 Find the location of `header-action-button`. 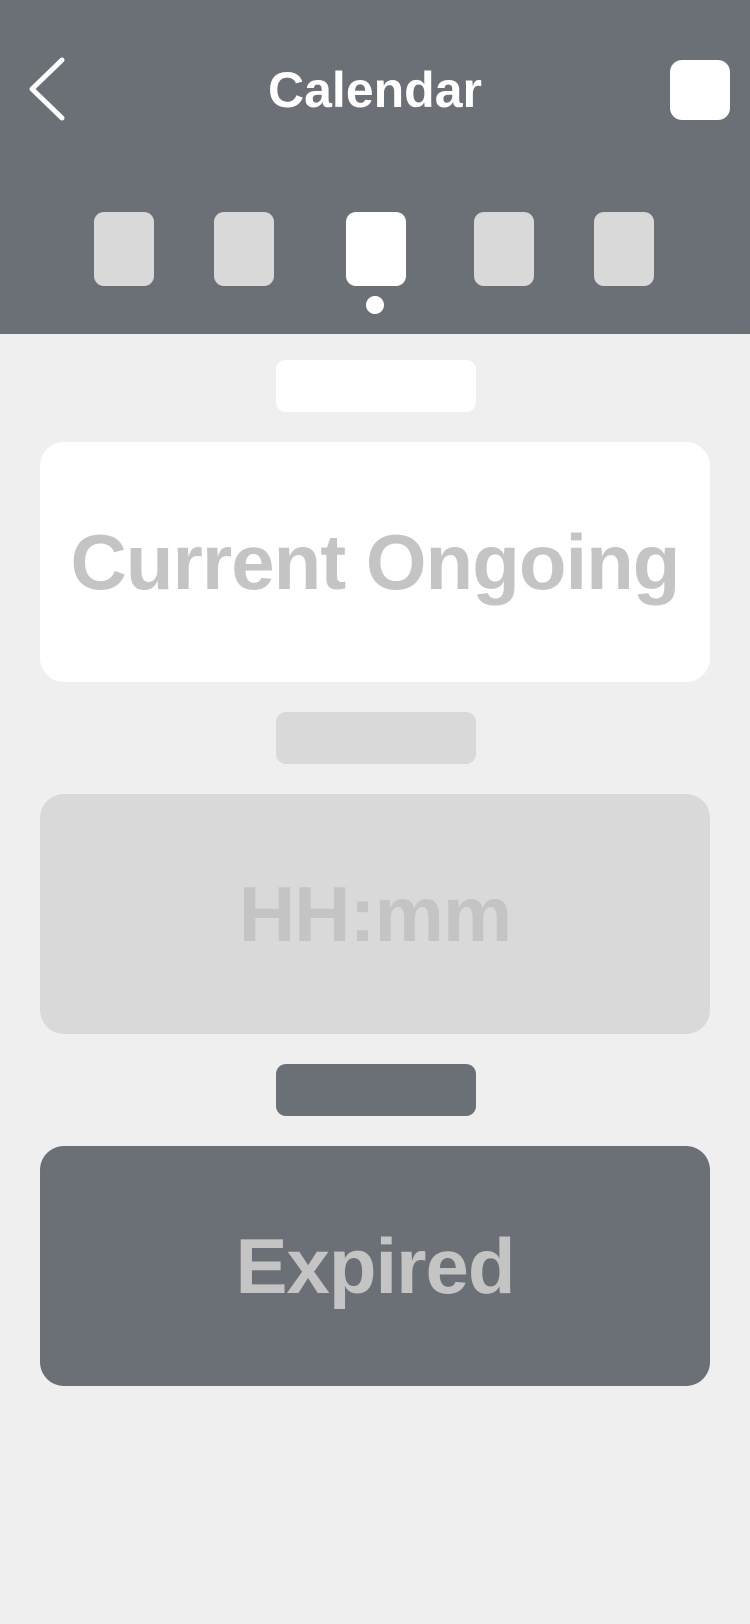

header-action-button is located at coordinates (700, 90).